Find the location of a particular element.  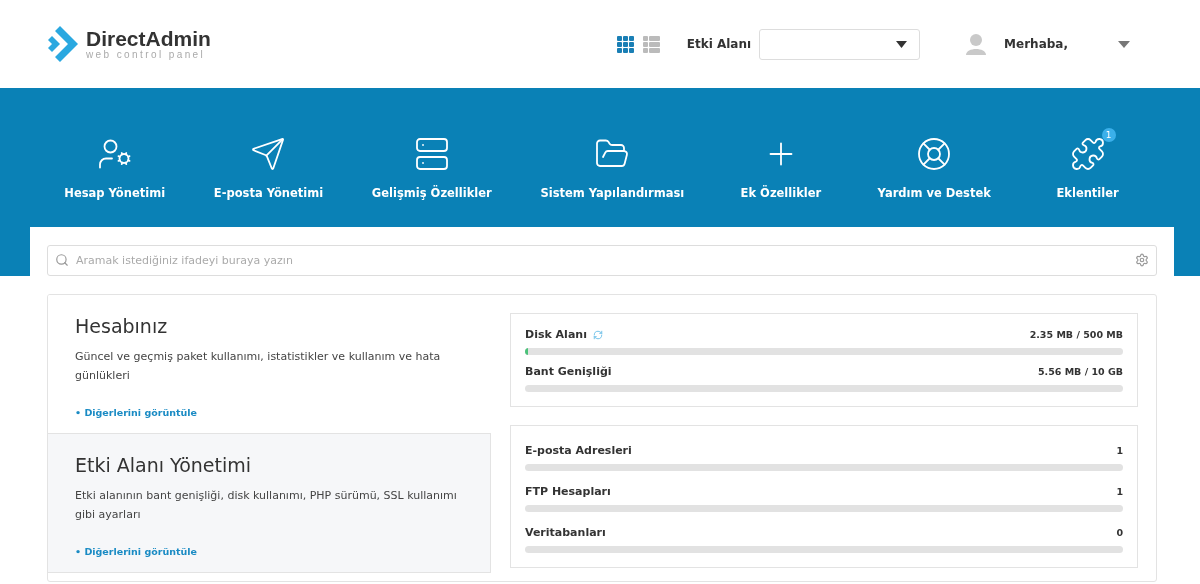

nav-item: Yardım ve Destek is located at coordinates (934, 163).